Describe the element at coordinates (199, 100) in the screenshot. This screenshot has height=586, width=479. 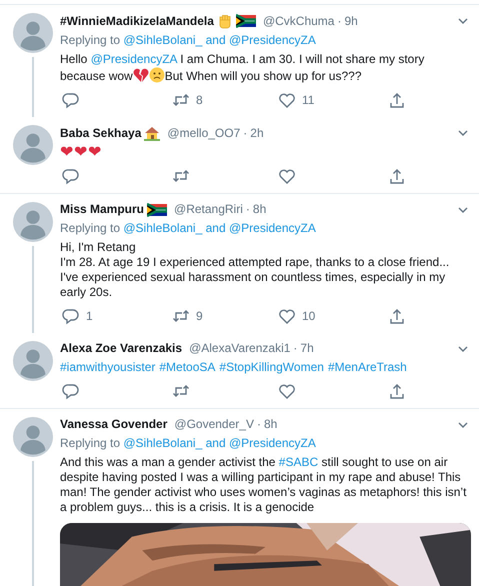
I see `action-count: 8` at that location.